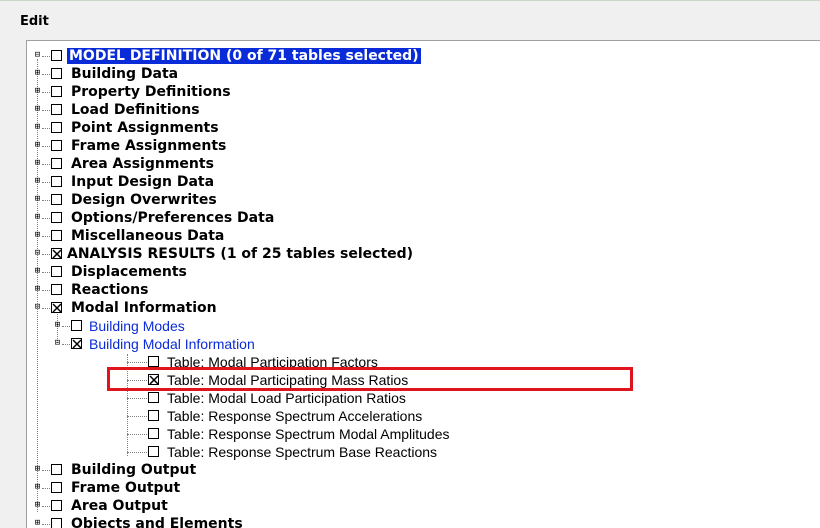  What do you see at coordinates (302, 452) in the screenshot?
I see `node-label: Table: Response Spectrum Base Reactions` at bounding box center [302, 452].